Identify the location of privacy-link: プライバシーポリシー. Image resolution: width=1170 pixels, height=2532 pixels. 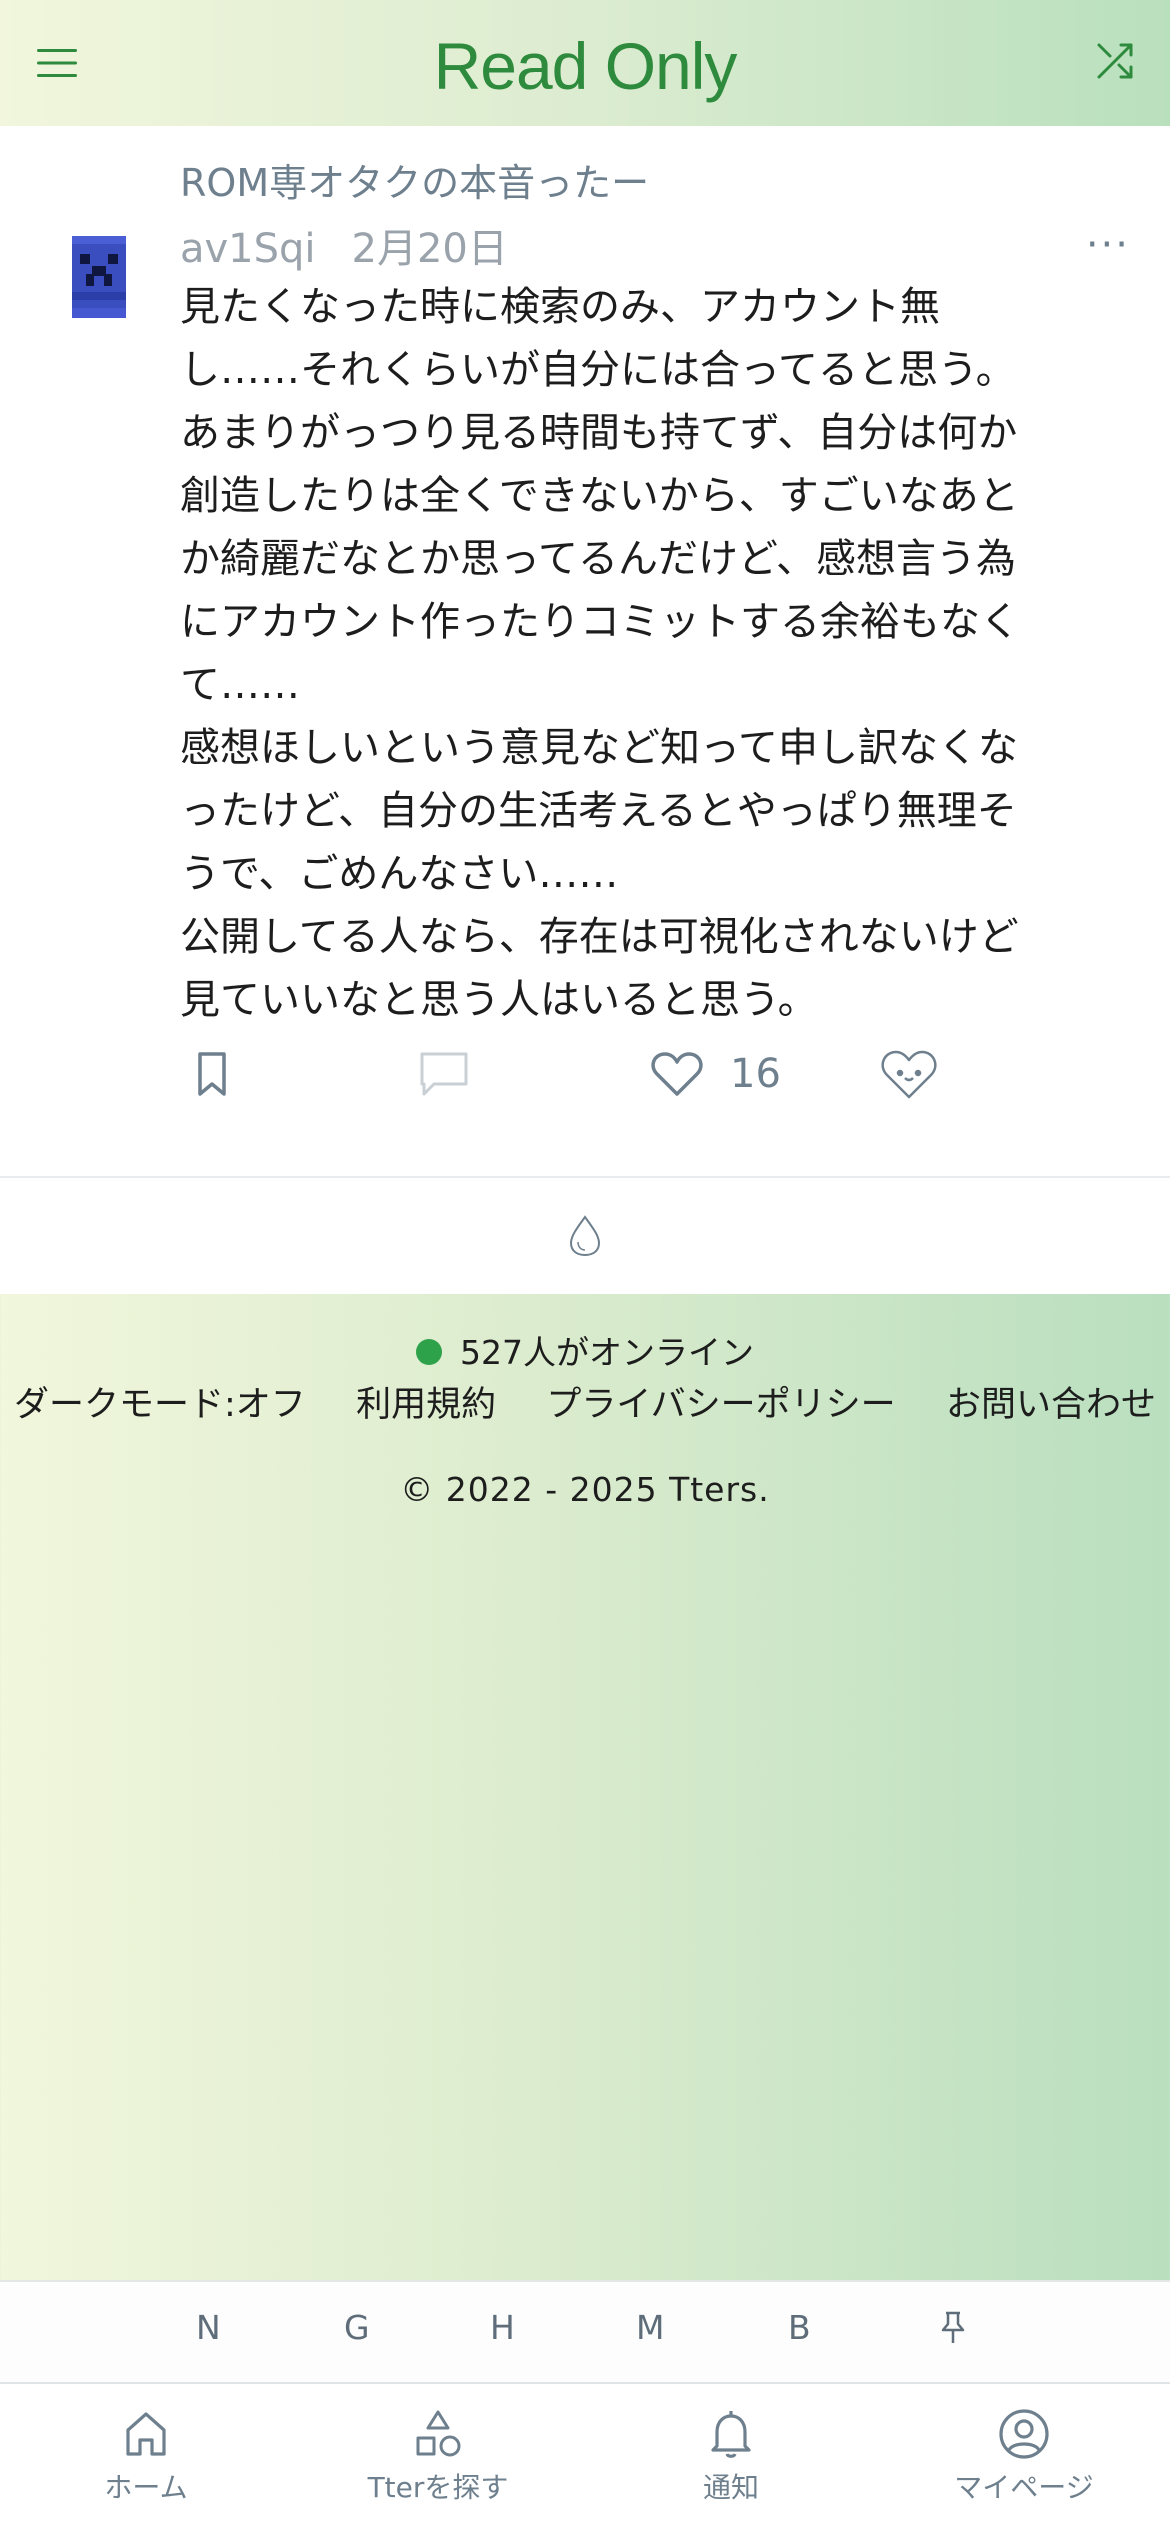
(720, 1401).